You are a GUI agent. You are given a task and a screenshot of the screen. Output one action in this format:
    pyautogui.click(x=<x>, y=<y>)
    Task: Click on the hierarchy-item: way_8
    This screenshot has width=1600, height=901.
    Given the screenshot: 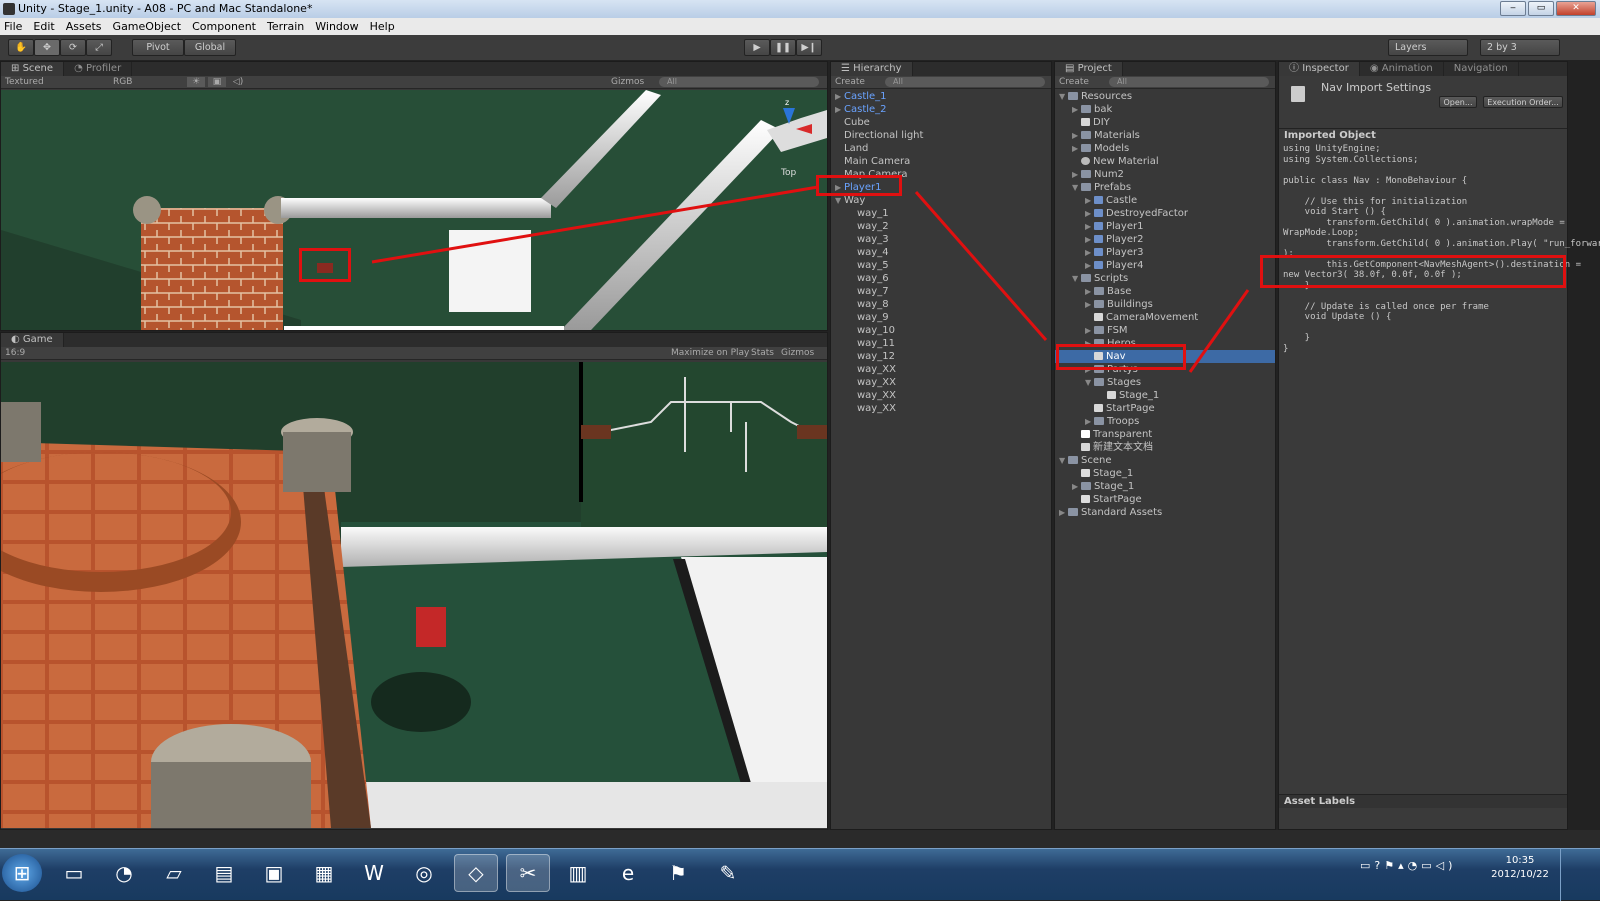 What is the action you would take?
    pyautogui.click(x=941, y=304)
    